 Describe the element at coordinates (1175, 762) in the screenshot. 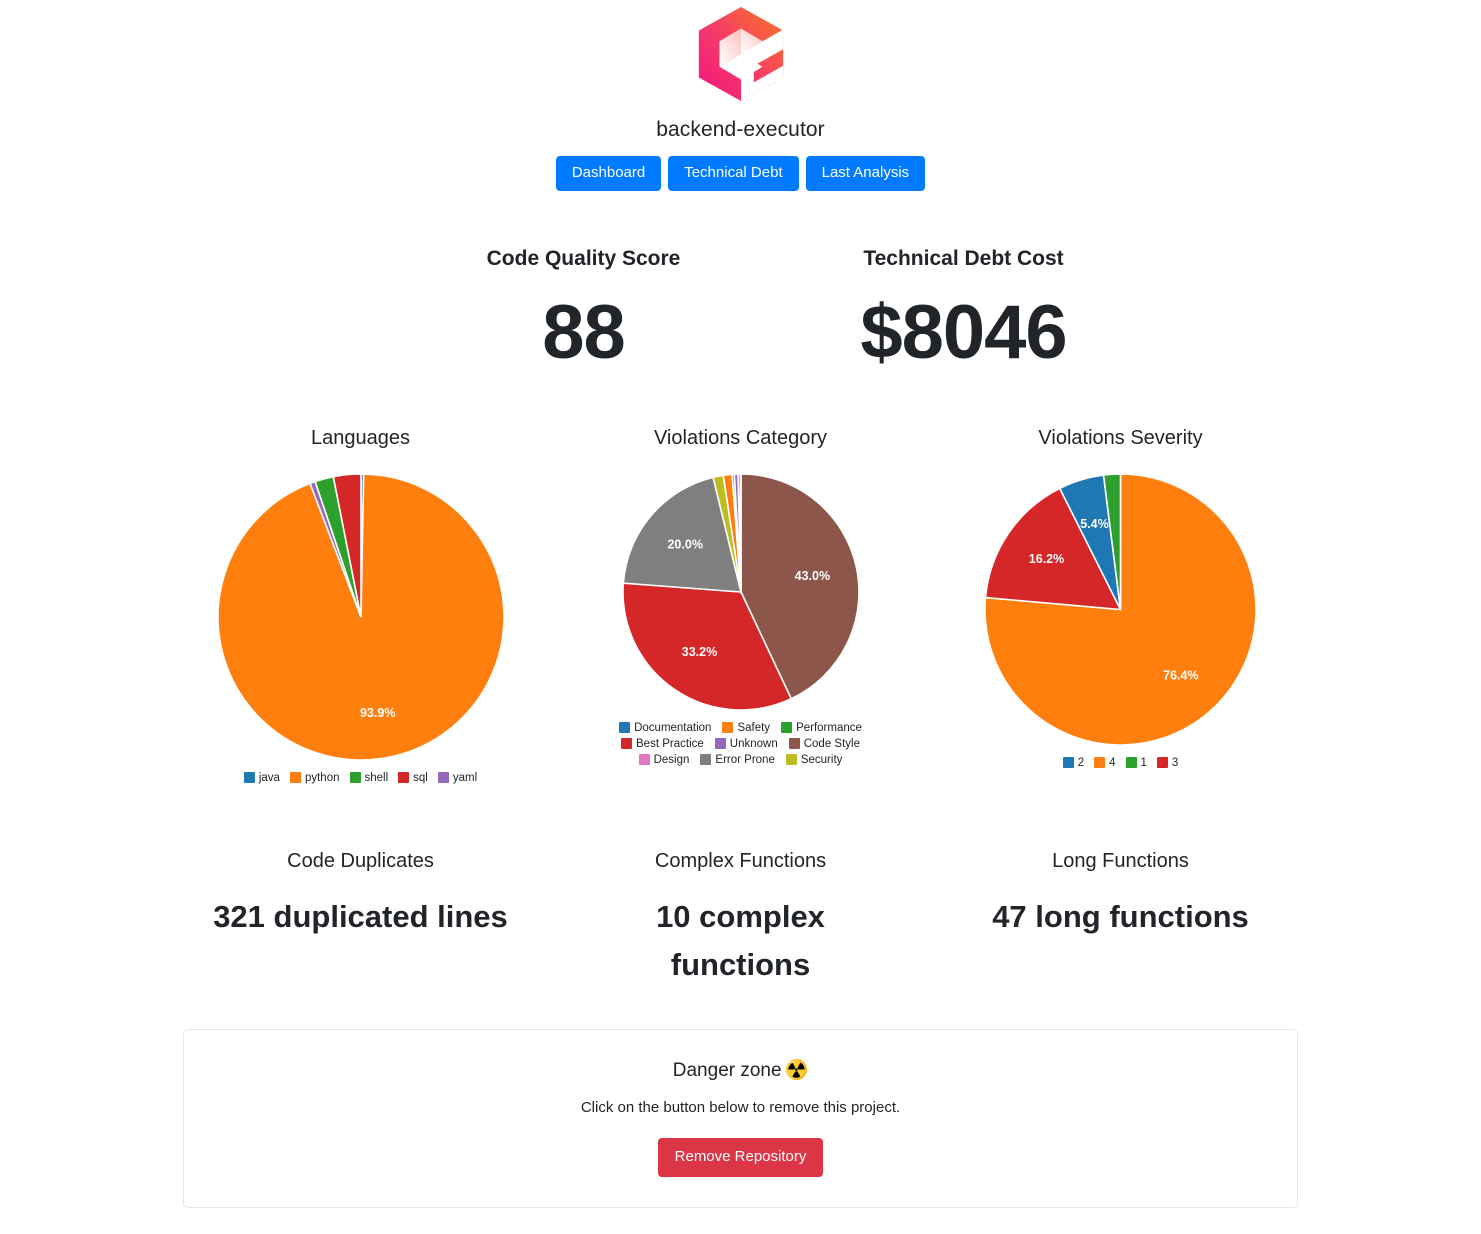

I see `legend-item-label: 3` at that location.